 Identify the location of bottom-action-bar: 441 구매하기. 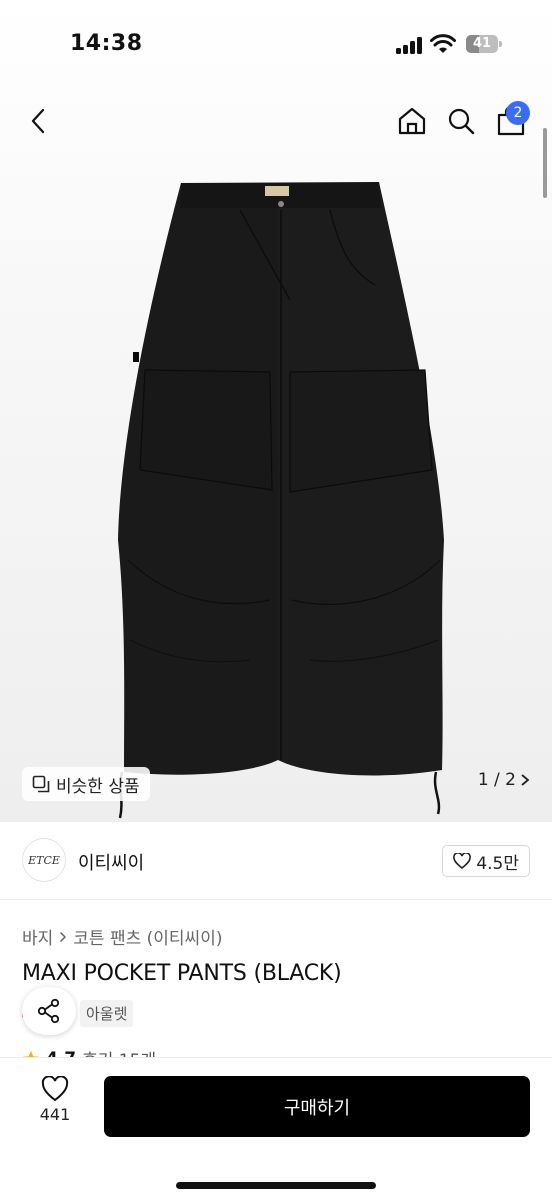
(276, 1129).